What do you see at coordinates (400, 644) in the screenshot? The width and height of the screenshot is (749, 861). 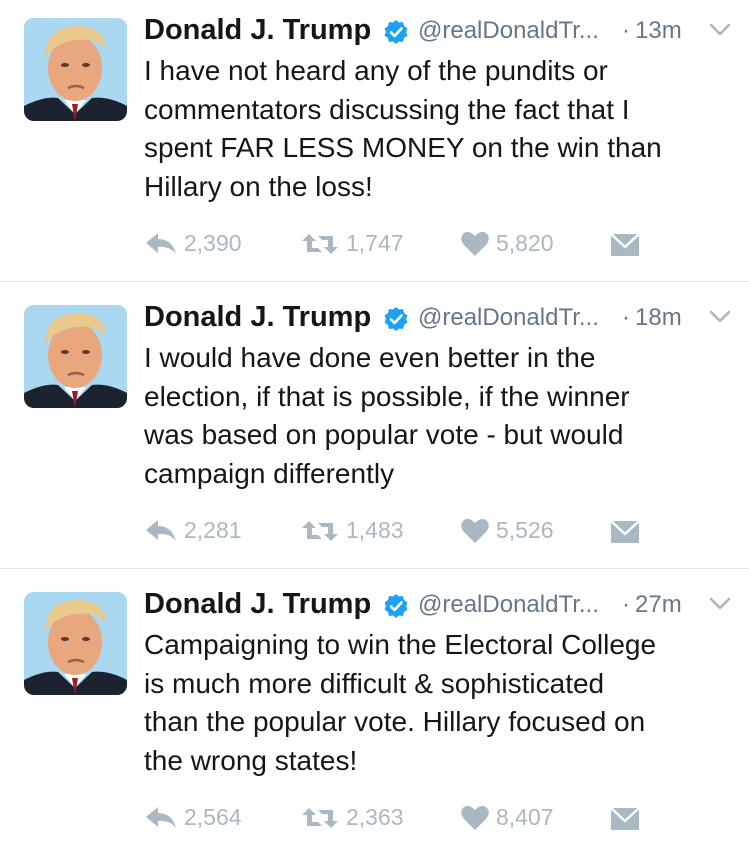 I see `tweet-text-line: Campaigning to win the Electoral College` at bounding box center [400, 644].